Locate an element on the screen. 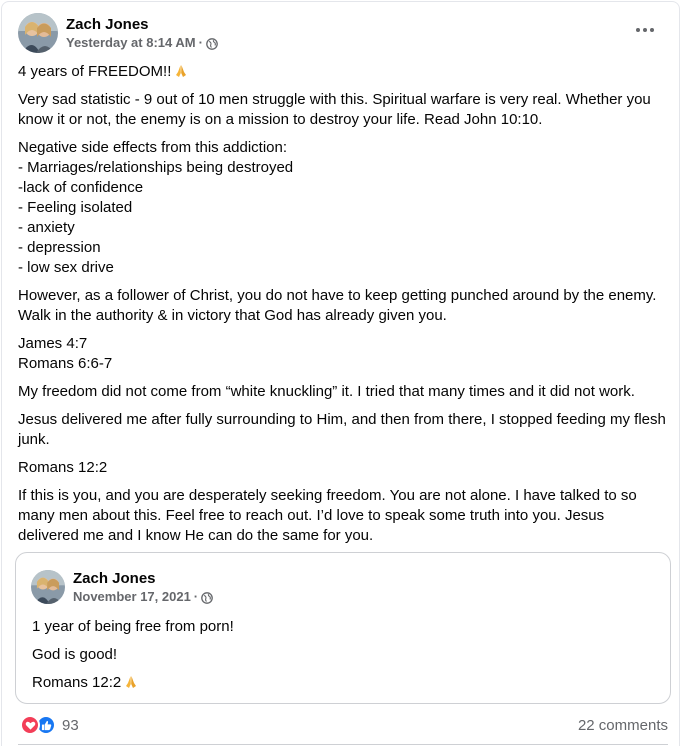  reactions-summary: 93 is located at coordinates (49, 725).